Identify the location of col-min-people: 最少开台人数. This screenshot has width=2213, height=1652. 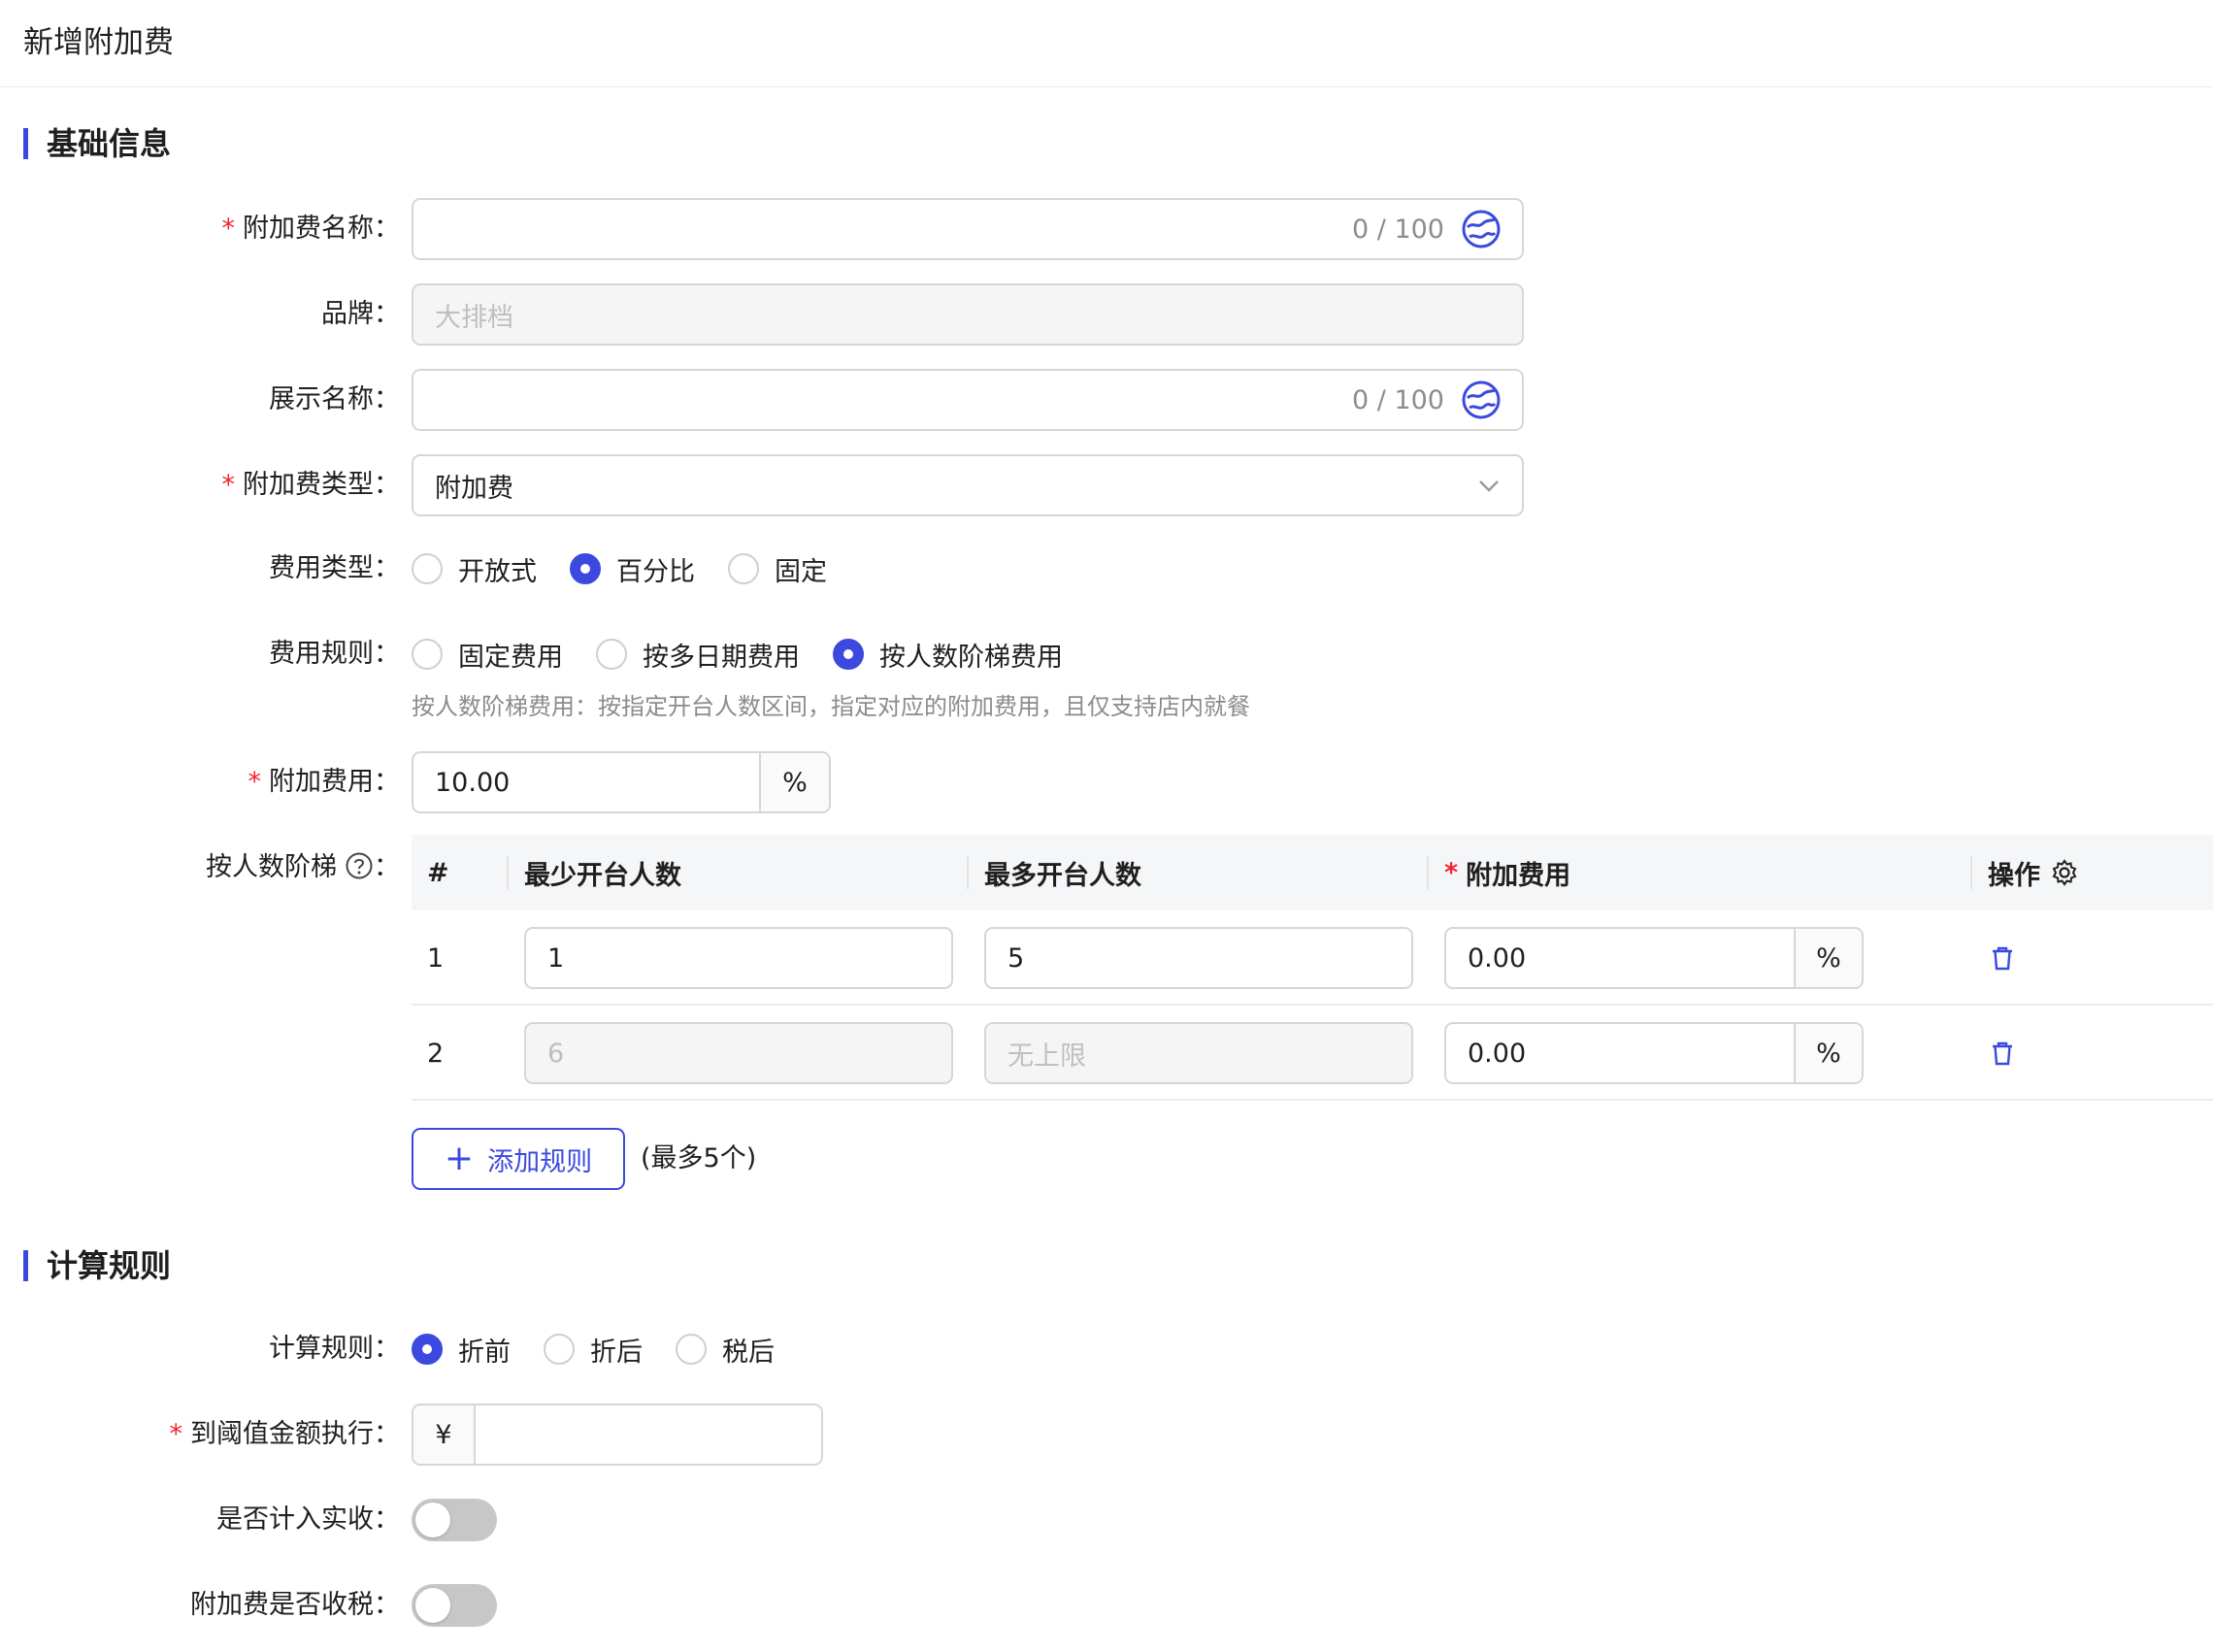
(603, 875).